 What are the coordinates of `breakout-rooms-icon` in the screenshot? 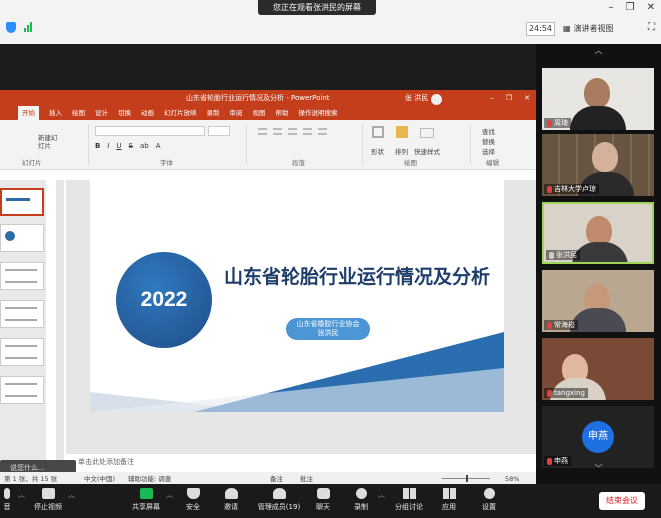 It's located at (409, 493).